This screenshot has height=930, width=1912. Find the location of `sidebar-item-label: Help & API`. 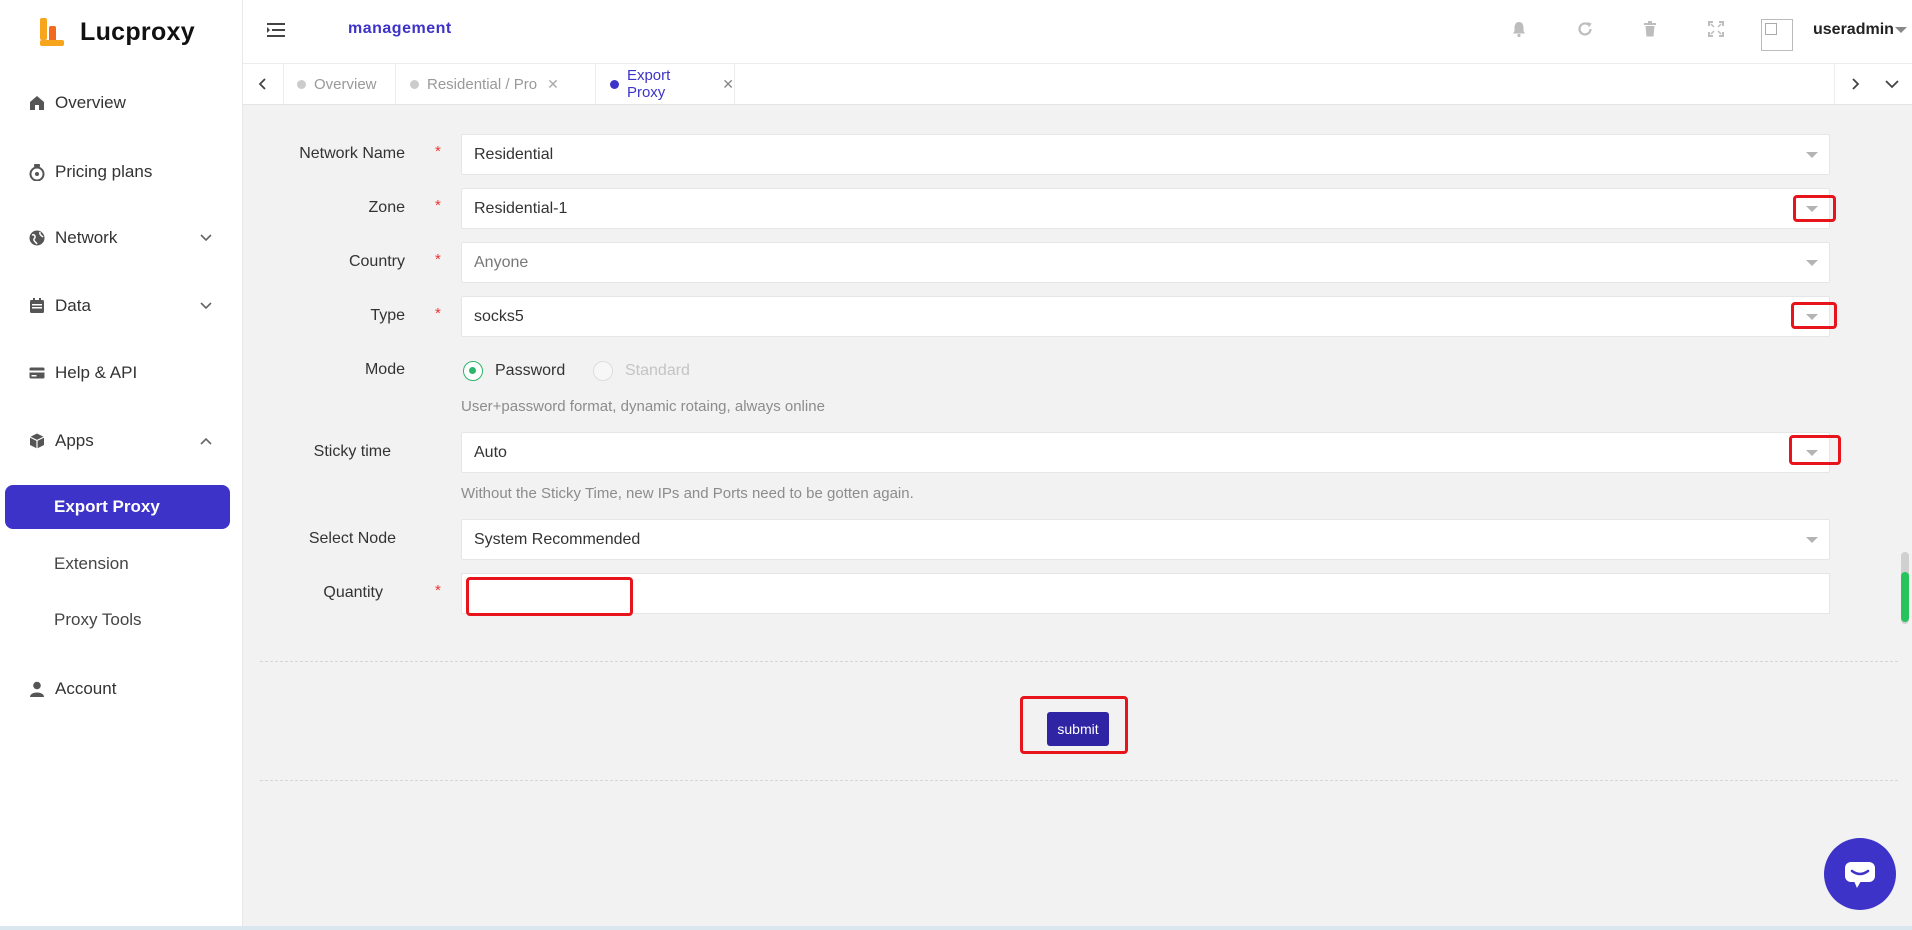

sidebar-item-label: Help & API is located at coordinates (96, 372).